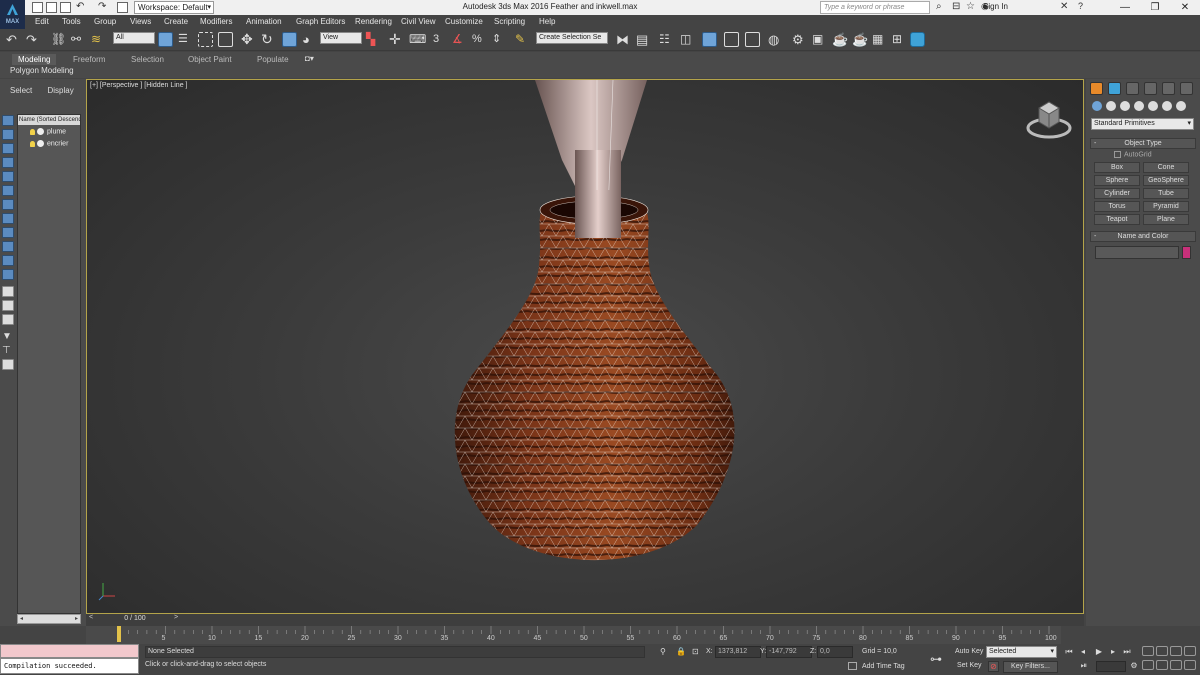 The image size is (1200, 675). What do you see at coordinates (1127, 651) in the screenshot?
I see `go-to-end-icon: ⏭` at bounding box center [1127, 651].